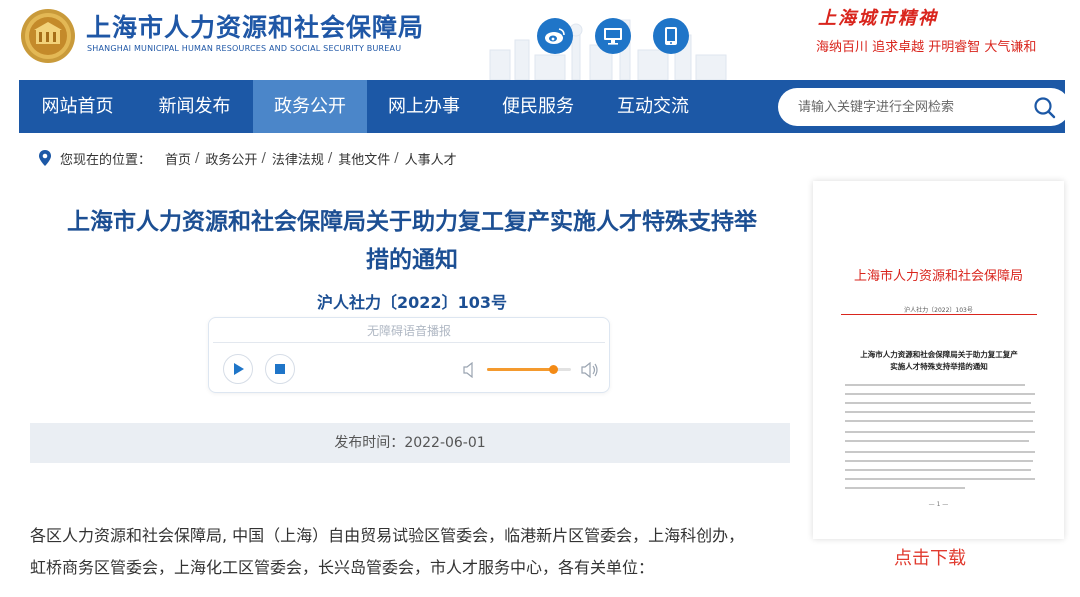 The image size is (1080, 597). What do you see at coordinates (409, 355) in the screenshot?
I see `audio-player: 无障碍语音播报` at bounding box center [409, 355].